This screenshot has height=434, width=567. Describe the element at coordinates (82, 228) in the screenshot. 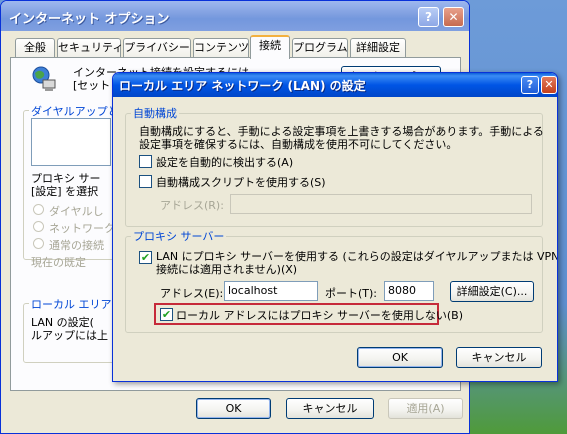

I see `radio-dial-when-no-network-label: ネットワーク` at that location.